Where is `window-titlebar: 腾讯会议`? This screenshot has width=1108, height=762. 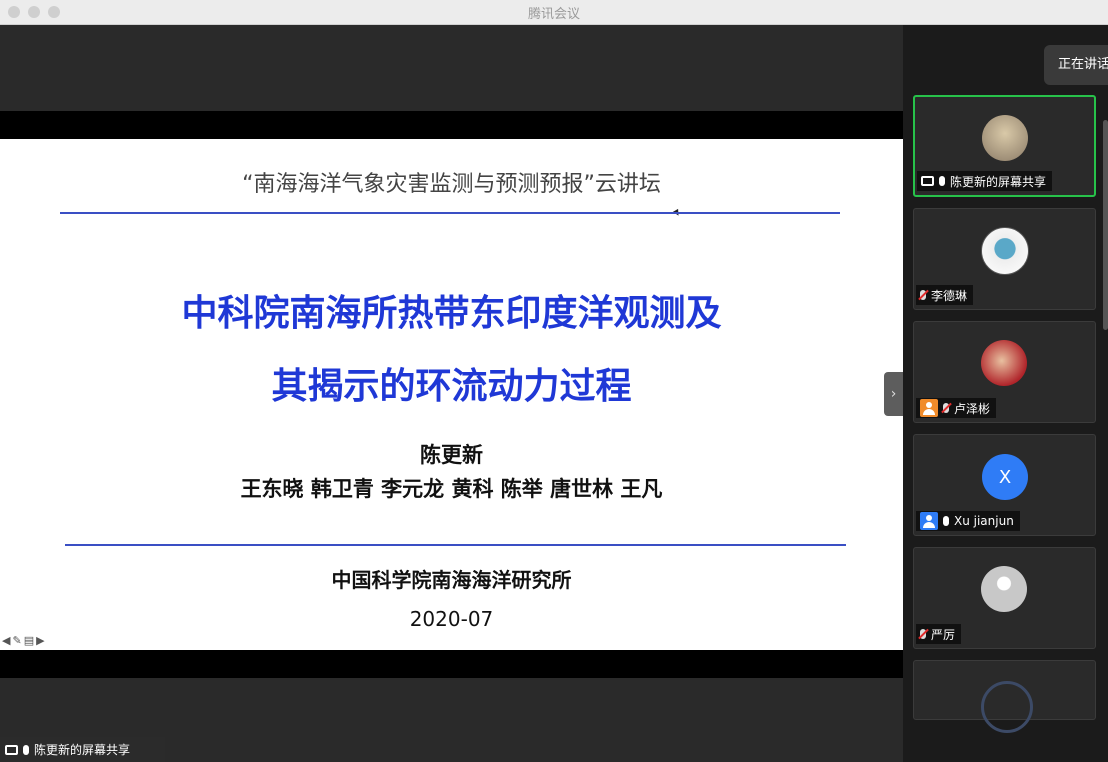 window-titlebar: 腾讯会议 is located at coordinates (554, 12).